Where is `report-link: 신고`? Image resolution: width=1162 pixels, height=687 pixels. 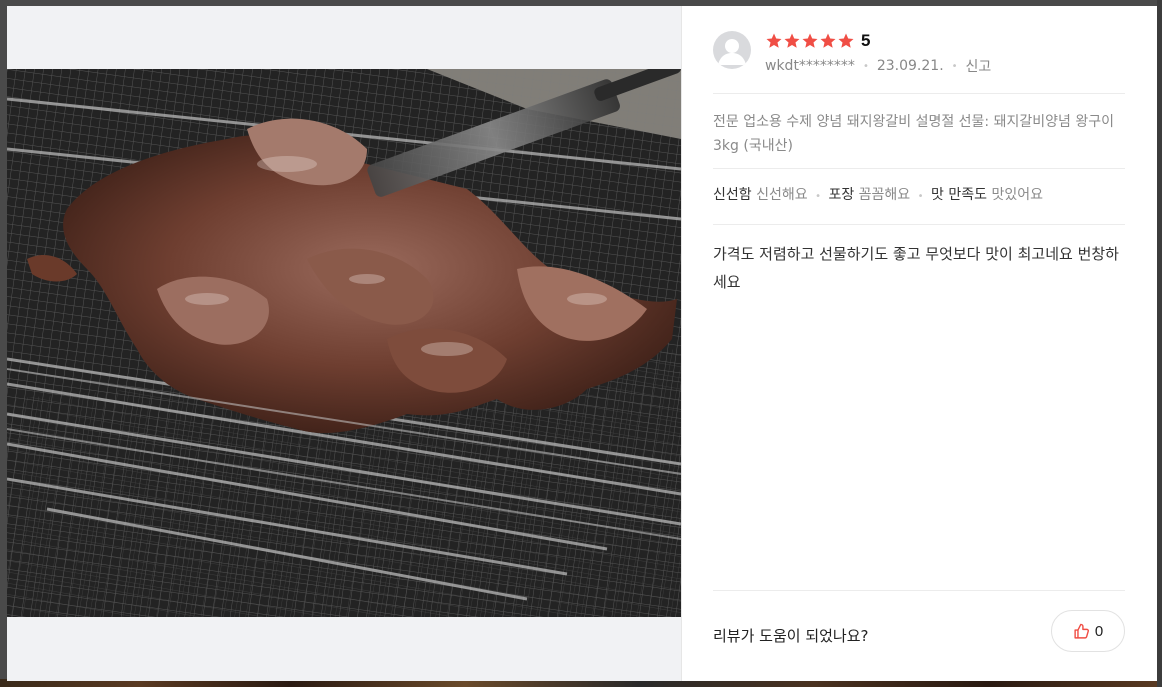
report-link: 신고 is located at coordinates (979, 66).